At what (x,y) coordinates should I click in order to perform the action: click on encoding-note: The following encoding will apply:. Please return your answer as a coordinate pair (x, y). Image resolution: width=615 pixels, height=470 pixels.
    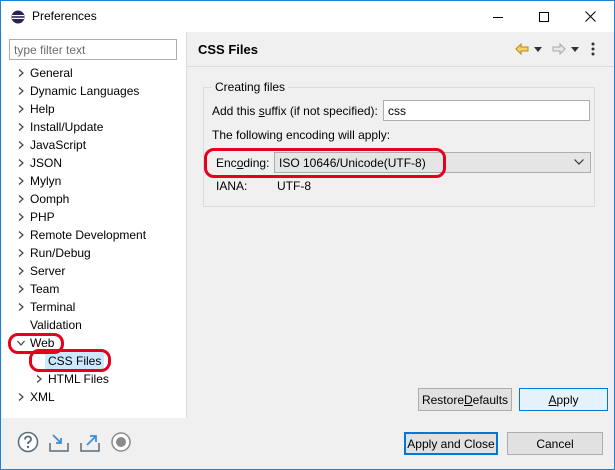
    Looking at the image, I should click on (301, 135).